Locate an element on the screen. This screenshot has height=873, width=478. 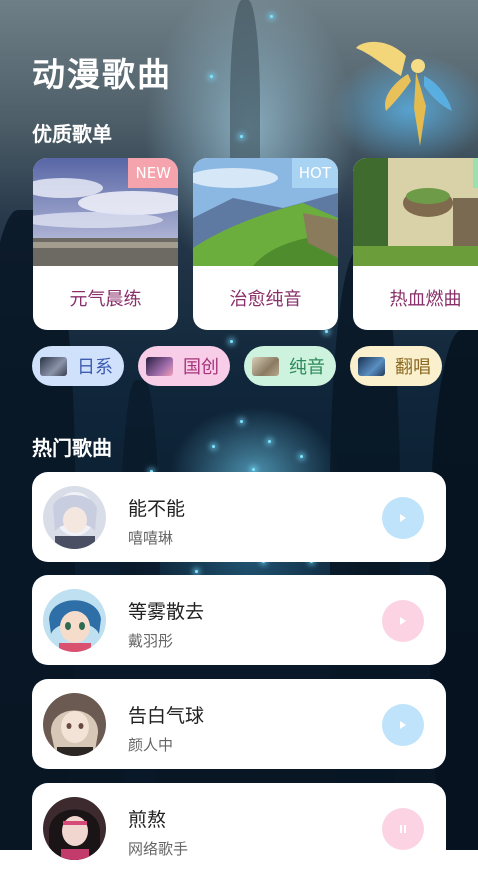
category-label: 国创 is located at coordinates (201, 367).